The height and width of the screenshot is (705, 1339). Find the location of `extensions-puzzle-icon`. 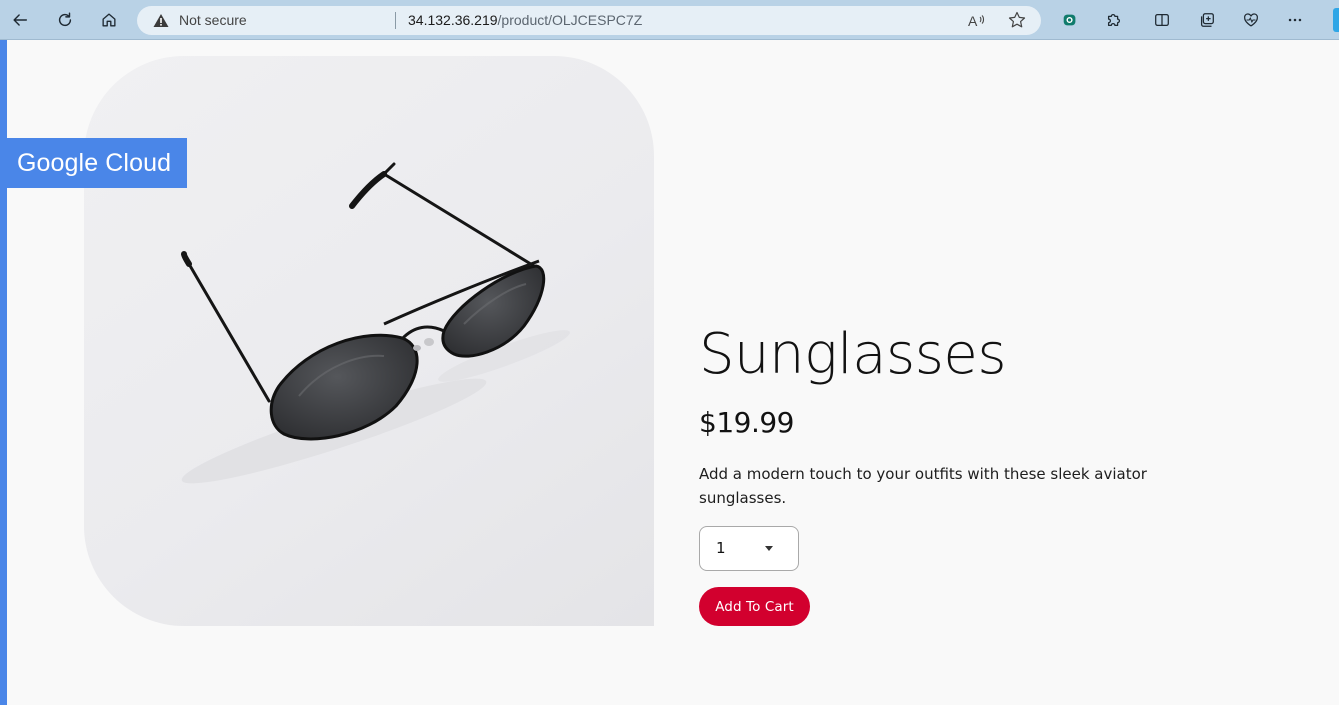

extensions-puzzle-icon is located at coordinates (1114, 20).